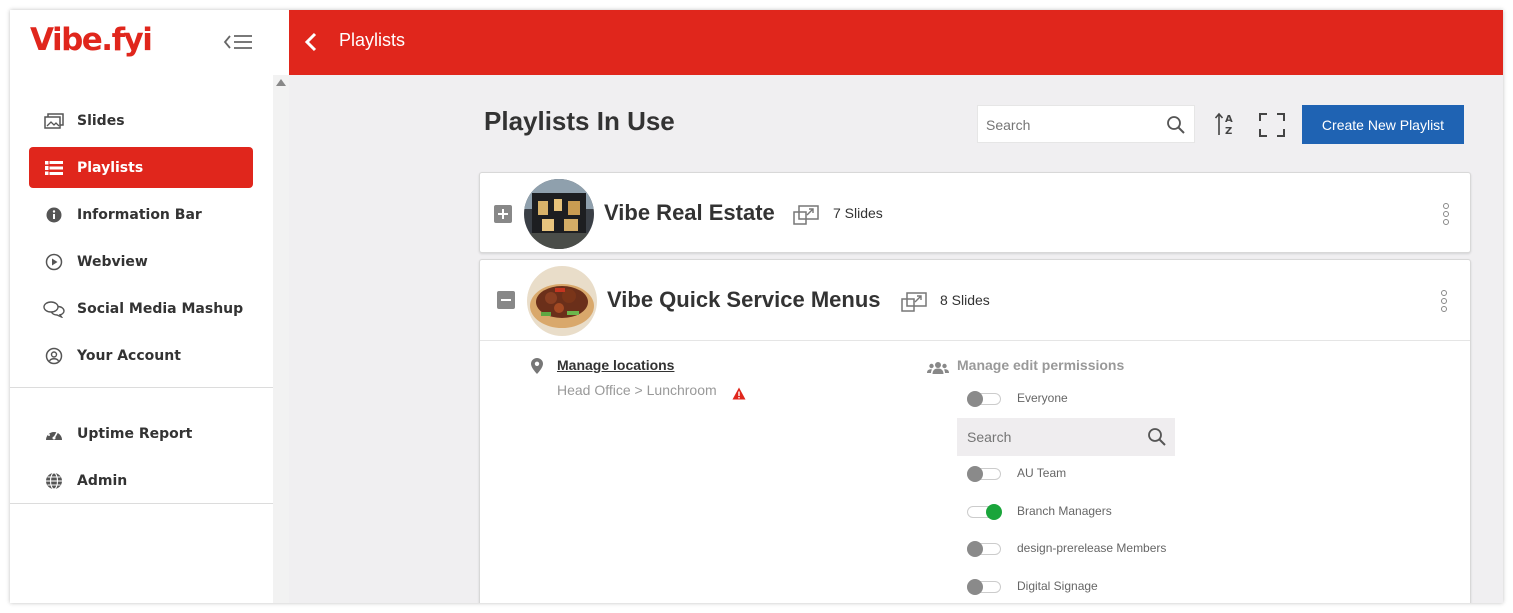 This screenshot has width=1513, height=613. I want to click on playlist-search, so click(1086, 124).